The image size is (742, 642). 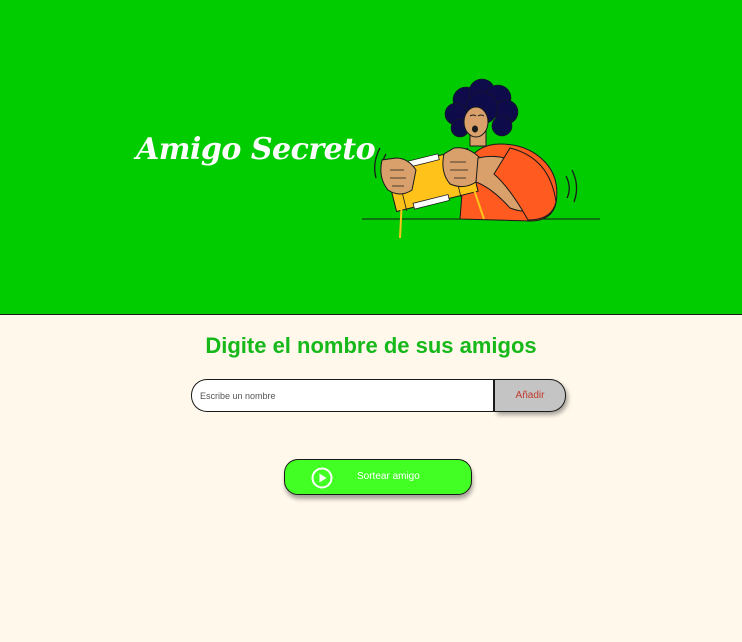 I want to click on draw-friend-button: Sortear amigo, so click(x=378, y=477).